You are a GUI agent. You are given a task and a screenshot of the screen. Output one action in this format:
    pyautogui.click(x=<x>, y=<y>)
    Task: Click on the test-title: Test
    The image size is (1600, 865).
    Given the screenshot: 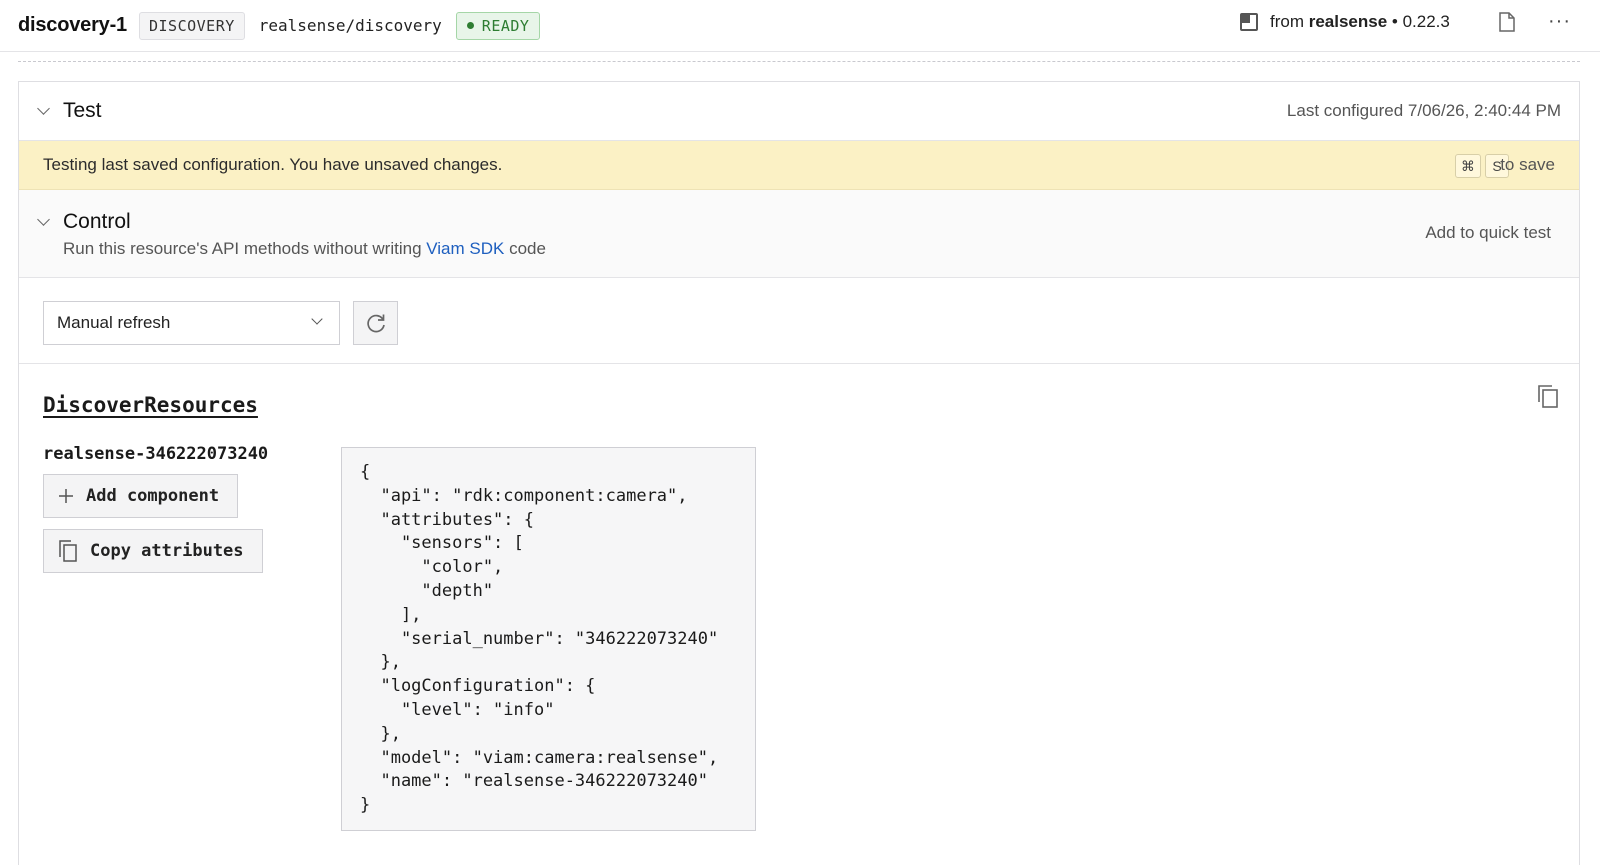 What is the action you would take?
    pyautogui.click(x=82, y=110)
    